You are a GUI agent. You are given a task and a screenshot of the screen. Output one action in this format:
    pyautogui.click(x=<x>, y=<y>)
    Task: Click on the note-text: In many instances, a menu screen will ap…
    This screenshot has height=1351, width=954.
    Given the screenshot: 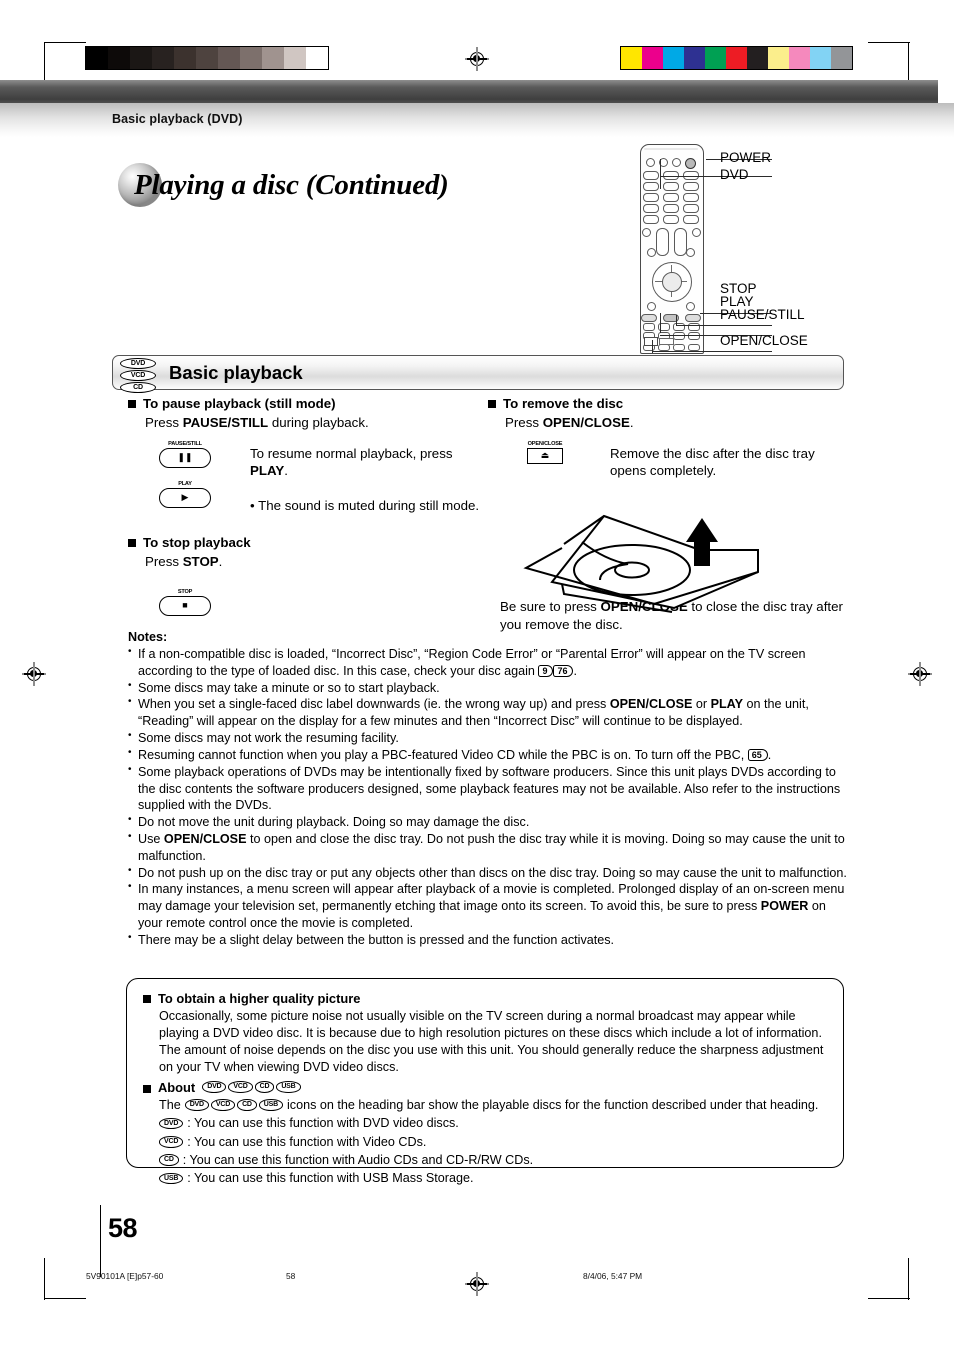 What is the action you would take?
    pyautogui.click(x=491, y=898)
    